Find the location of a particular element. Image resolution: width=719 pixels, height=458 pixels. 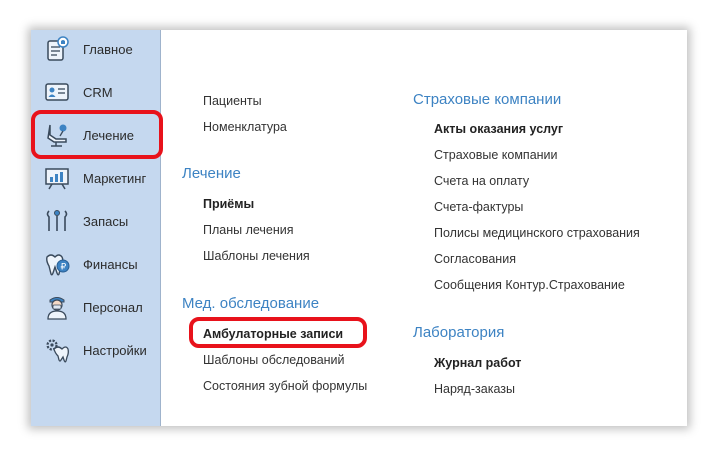

sidebar-item-supplies: Запасы is located at coordinates (96, 221).